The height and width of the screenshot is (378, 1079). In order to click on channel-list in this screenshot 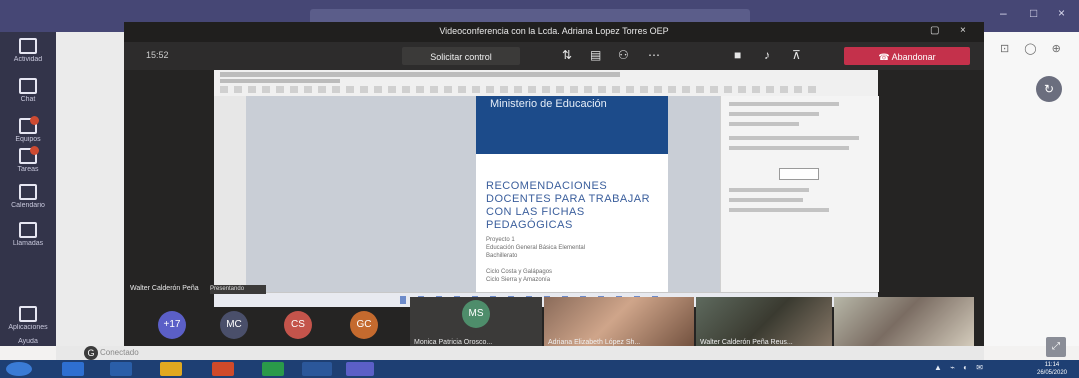, I will do `click(91, 189)`.